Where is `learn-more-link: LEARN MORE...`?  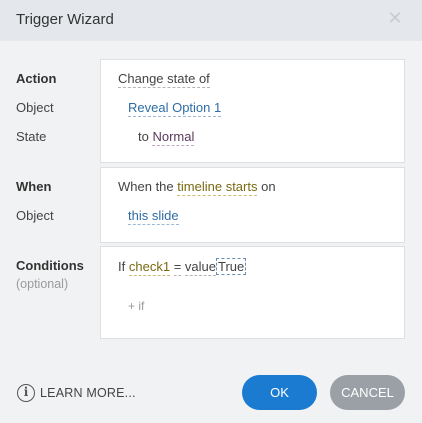 learn-more-link: LEARN MORE... is located at coordinates (88, 393).